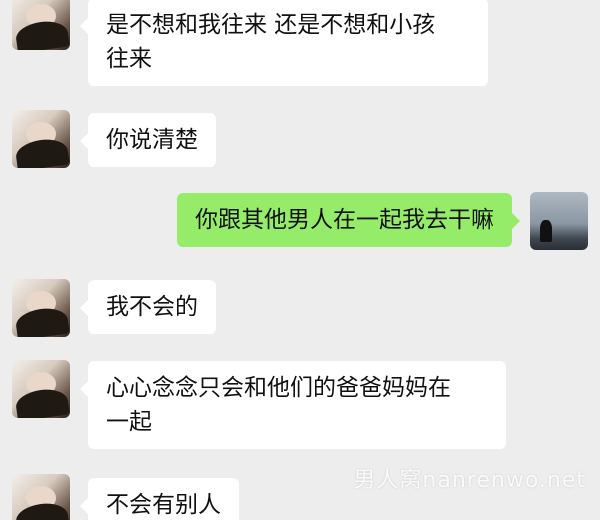 The height and width of the screenshot is (520, 600). I want to click on message-bubble-outgoing: 你跟其他男人在一起我去干嘛, so click(348, 220).